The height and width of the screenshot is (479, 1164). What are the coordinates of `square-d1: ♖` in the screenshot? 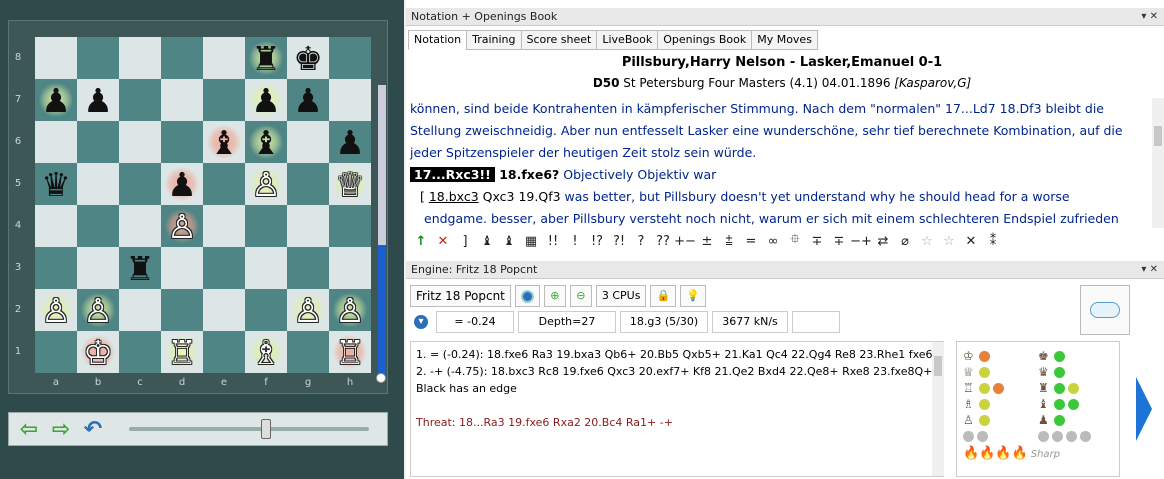 It's located at (182, 352).